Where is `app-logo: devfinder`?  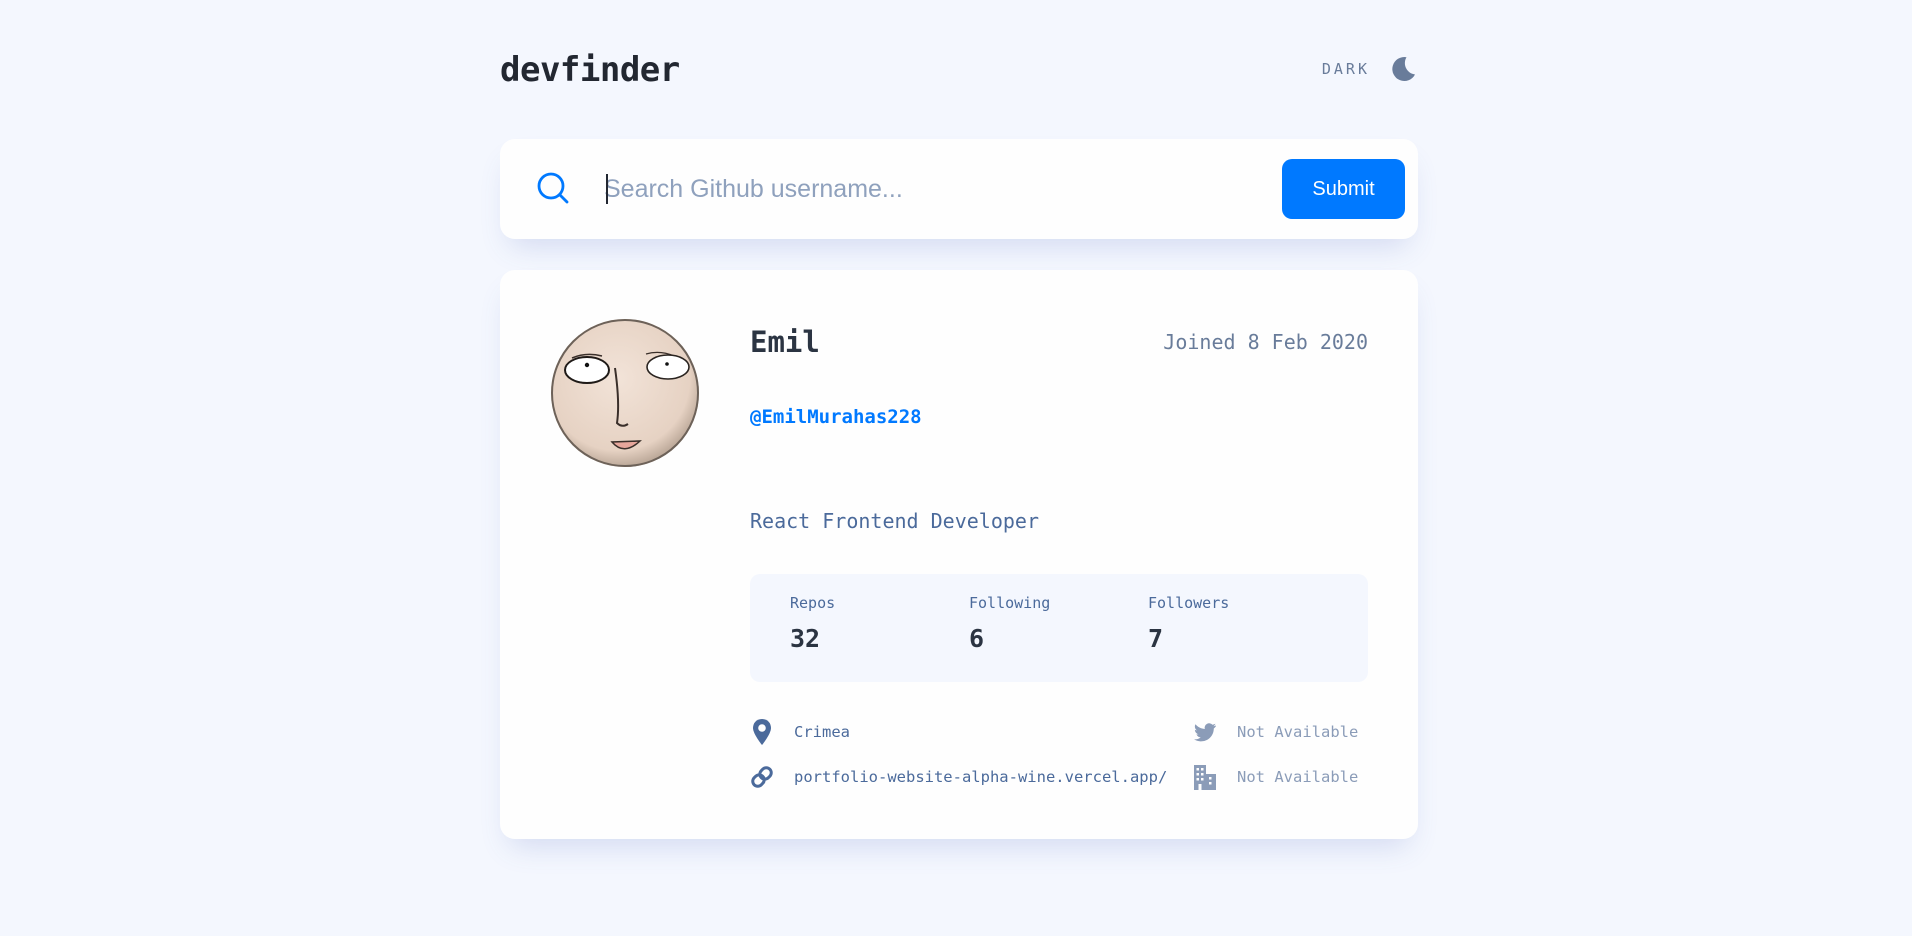
app-logo: devfinder is located at coordinates (590, 70).